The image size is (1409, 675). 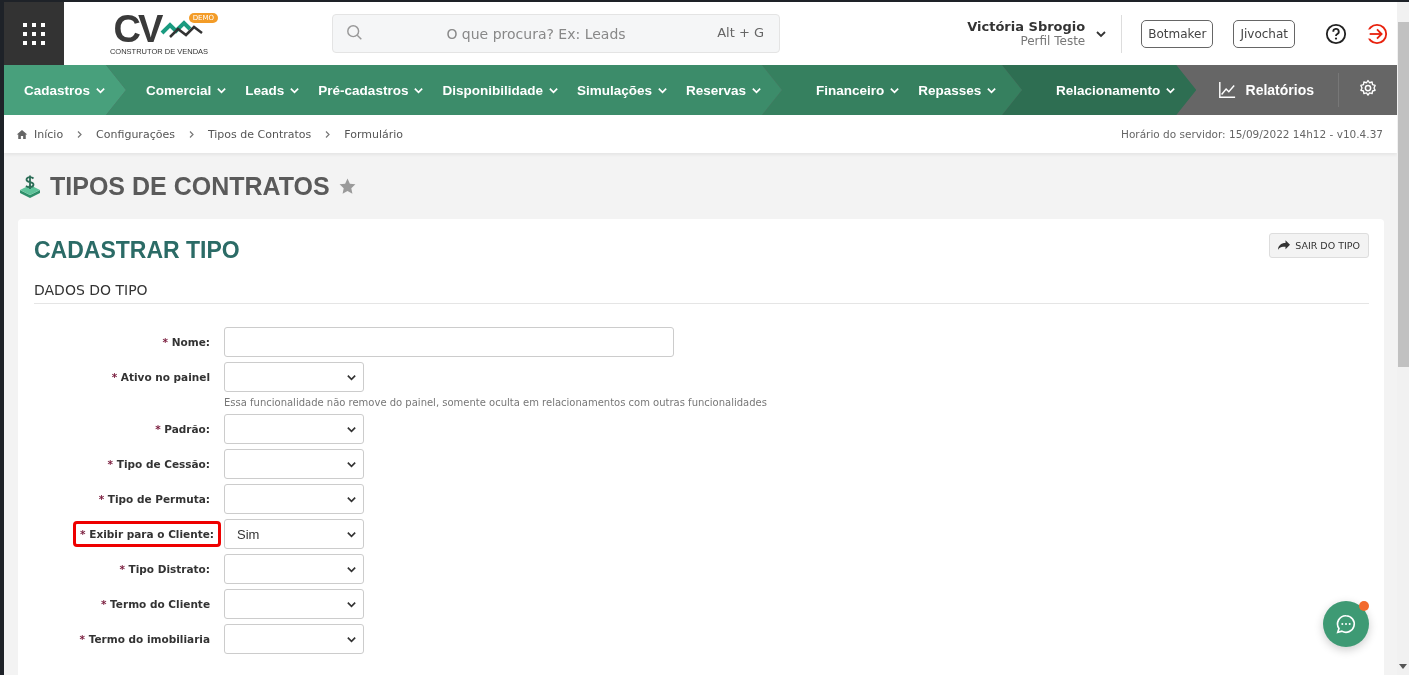 I want to click on field-label: * Termo do imobiliaria, so click(x=144, y=639).